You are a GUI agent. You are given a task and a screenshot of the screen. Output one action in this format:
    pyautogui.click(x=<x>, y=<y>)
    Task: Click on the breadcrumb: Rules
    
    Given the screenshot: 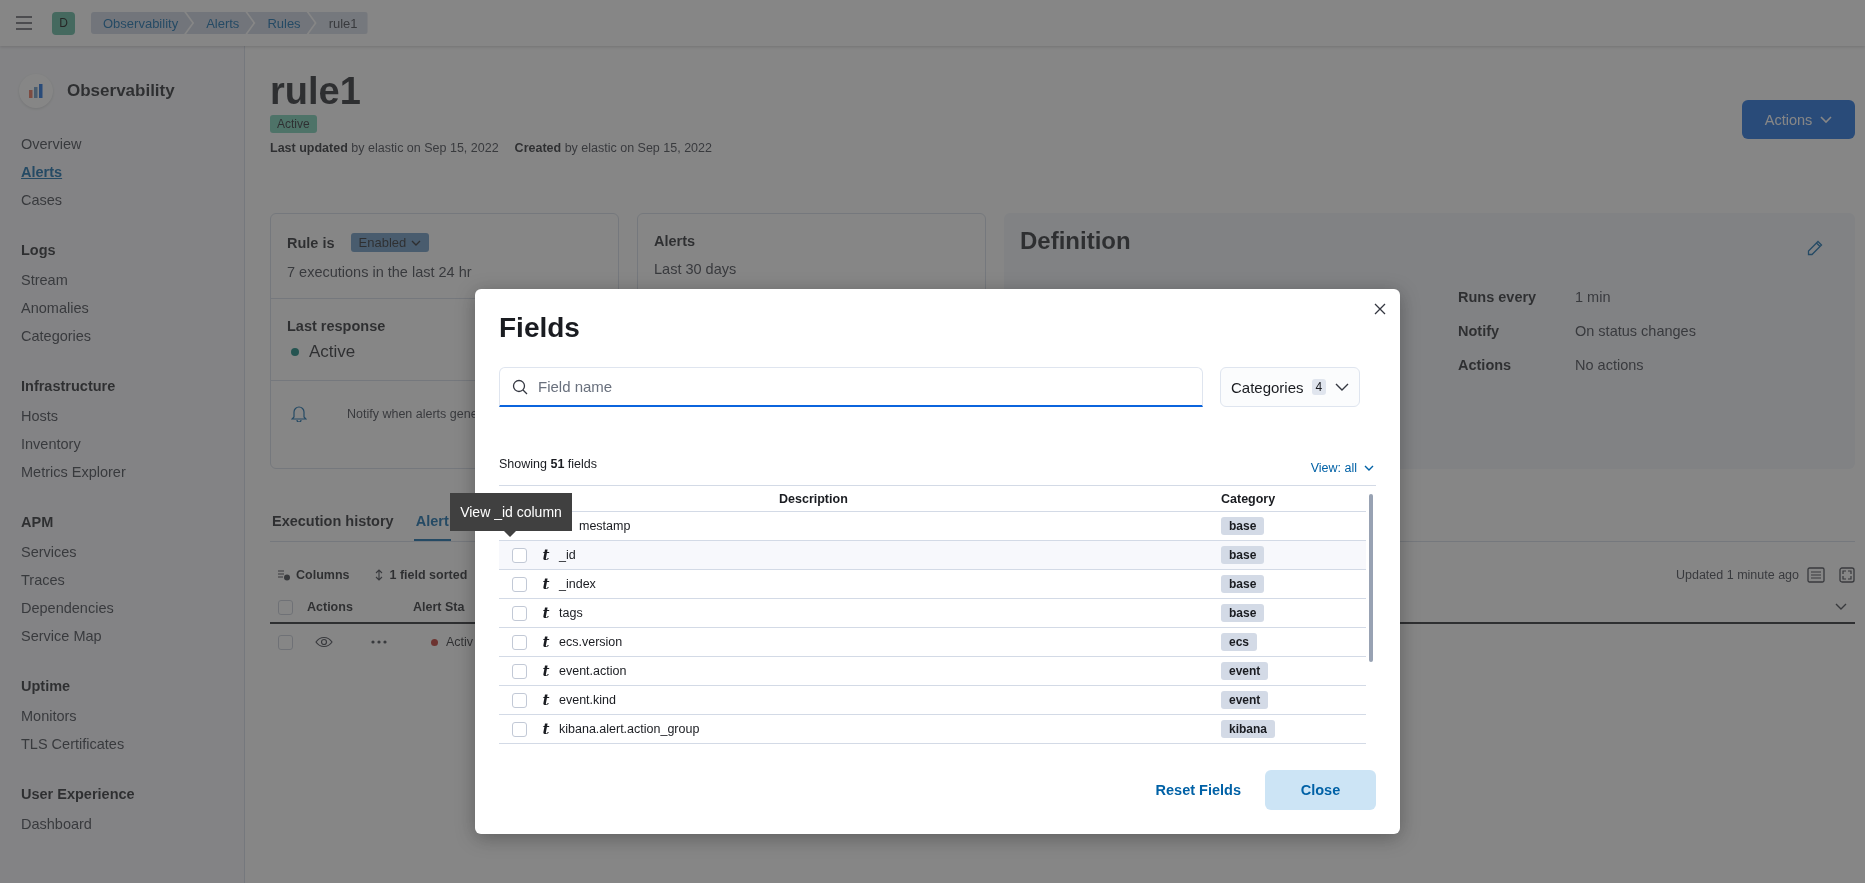 What is the action you would take?
    pyautogui.click(x=281, y=23)
    